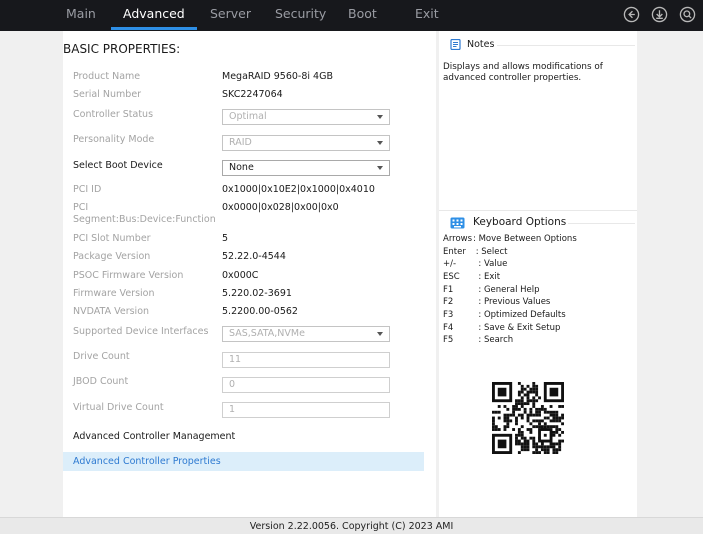 The image size is (703, 534). Describe the element at coordinates (455, 44) in the screenshot. I see `notes-icon` at that location.